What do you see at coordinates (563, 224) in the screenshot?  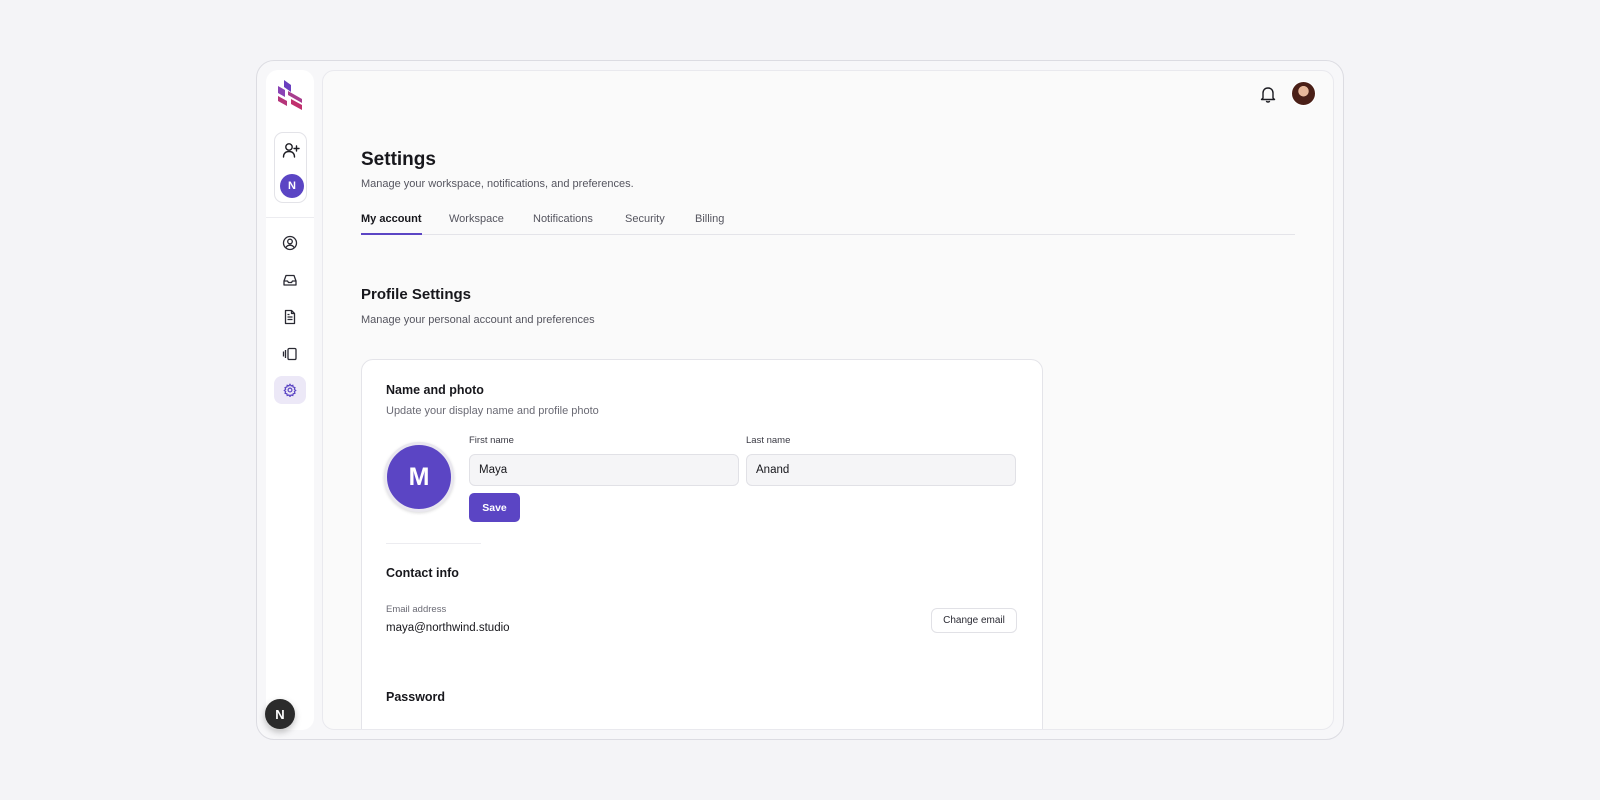 I see `tab-notifications: Notifications` at bounding box center [563, 224].